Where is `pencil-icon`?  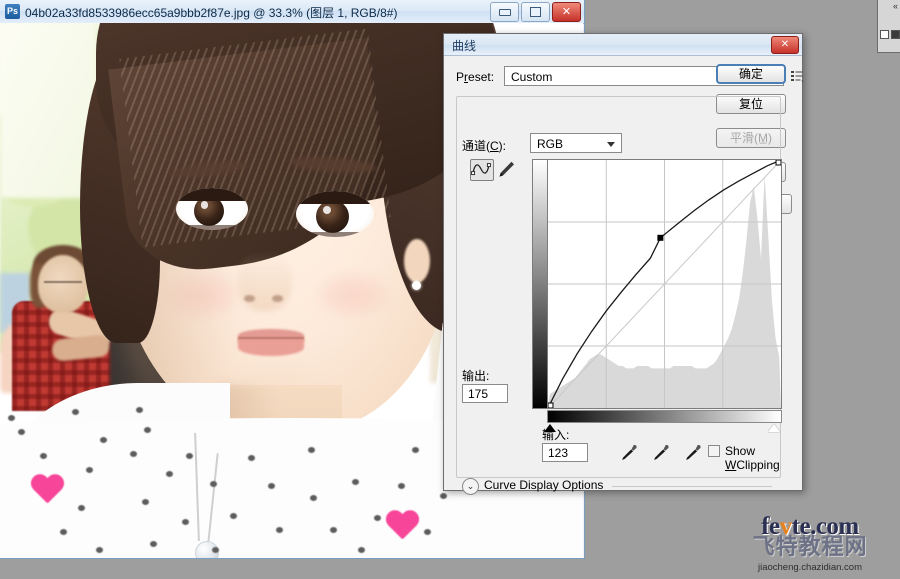
pencil-icon is located at coordinates (506, 169).